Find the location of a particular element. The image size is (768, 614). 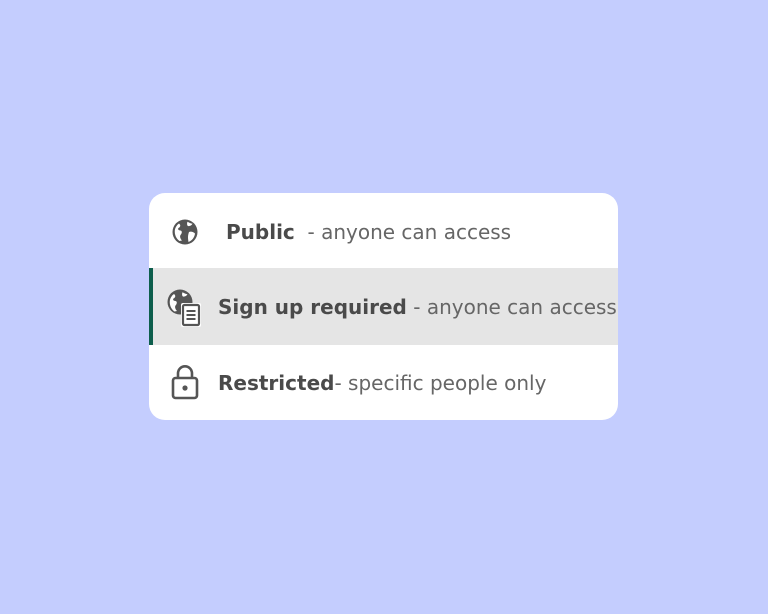

access-option-restricted: Restricted- specific people only is located at coordinates (383, 382).